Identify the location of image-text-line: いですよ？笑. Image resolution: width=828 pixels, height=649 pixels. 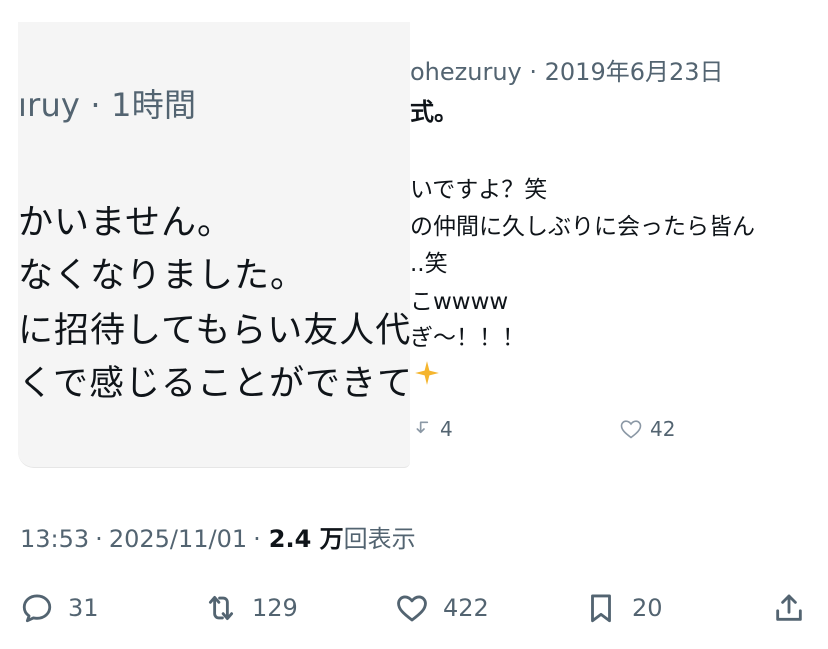
(479, 190).